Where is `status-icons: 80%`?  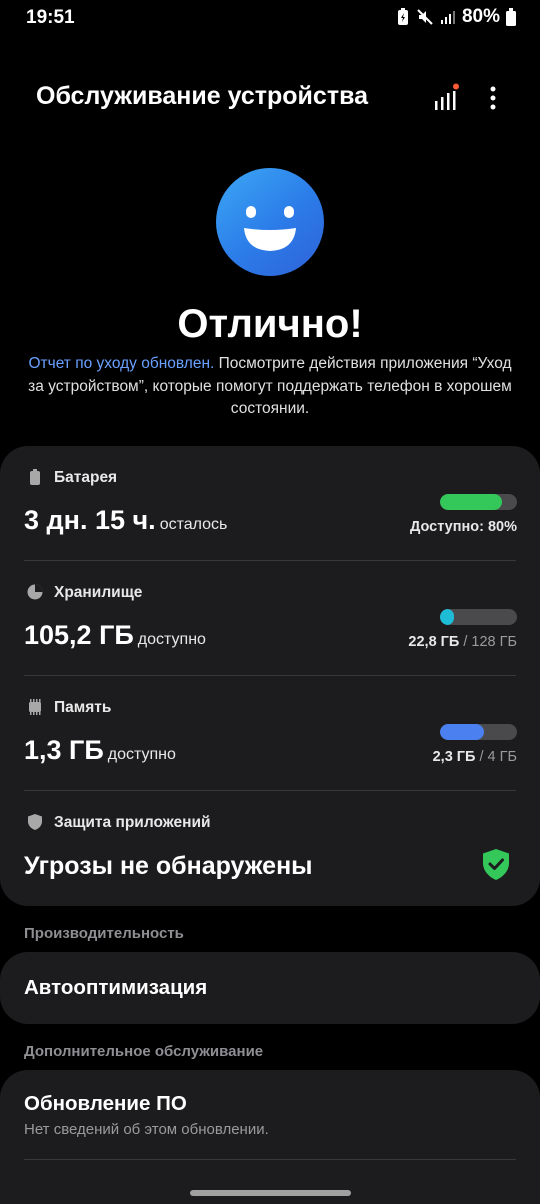 status-icons: 80% is located at coordinates (456, 17).